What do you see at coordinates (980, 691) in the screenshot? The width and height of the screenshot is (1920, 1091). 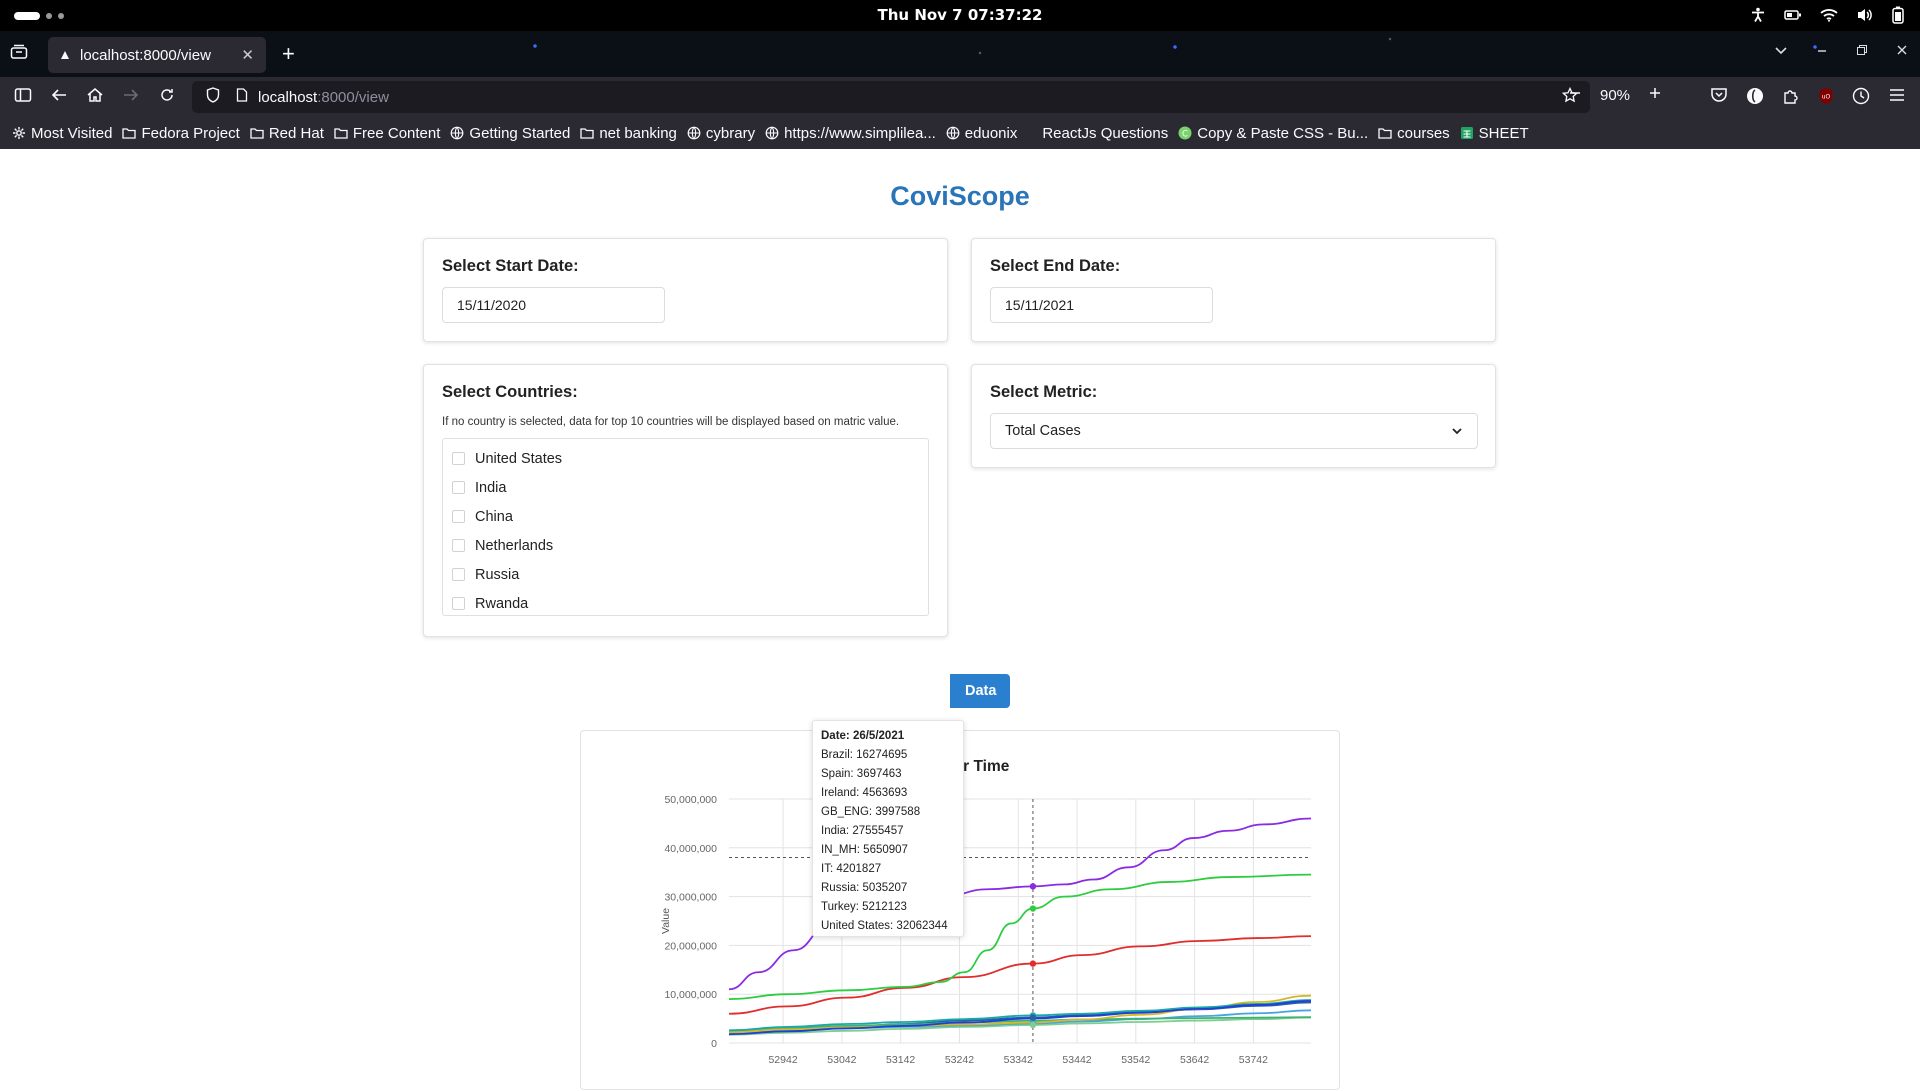 I see `fetch-data-button: Data` at bounding box center [980, 691].